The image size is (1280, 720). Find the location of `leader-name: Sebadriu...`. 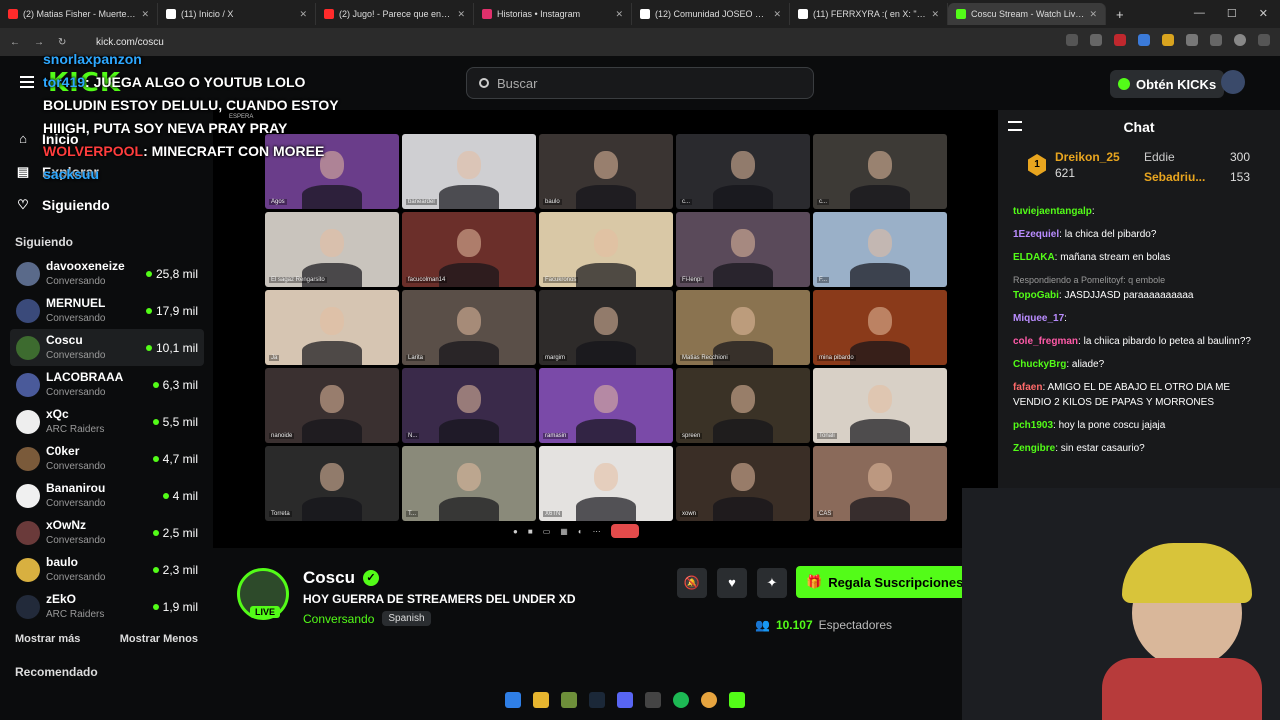

leader-name: Sebadriu... is located at coordinates (1174, 177).